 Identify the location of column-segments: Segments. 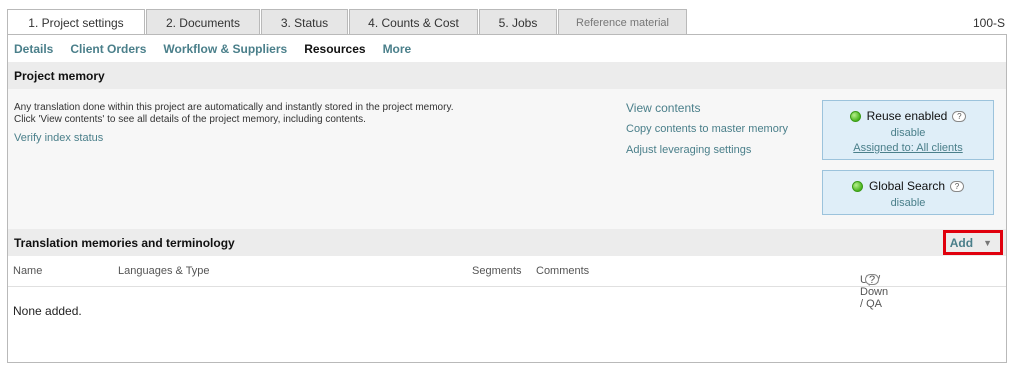
(497, 271).